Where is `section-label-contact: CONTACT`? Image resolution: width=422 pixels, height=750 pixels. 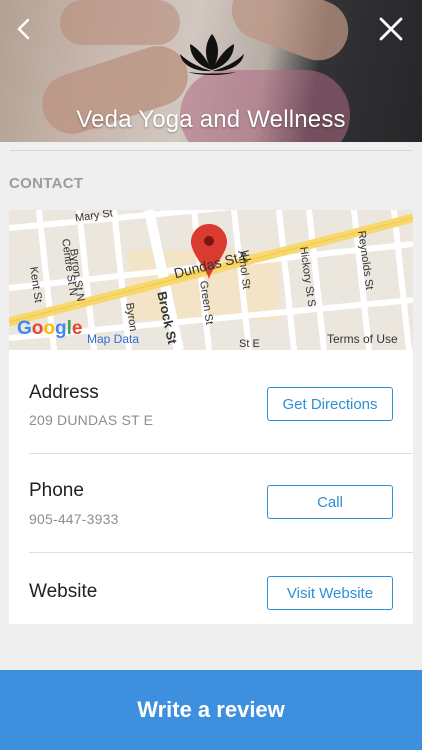 section-label-contact: CONTACT is located at coordinates (46, 183).